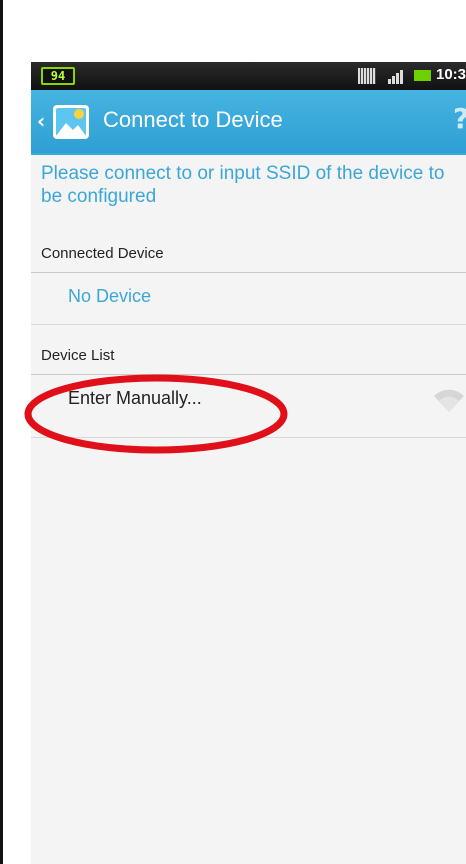 The image size is (466, 864). Describe the element at coordinates (41, 121) in the screenshot. I see `back-chevron-icon: ‹` at that location.